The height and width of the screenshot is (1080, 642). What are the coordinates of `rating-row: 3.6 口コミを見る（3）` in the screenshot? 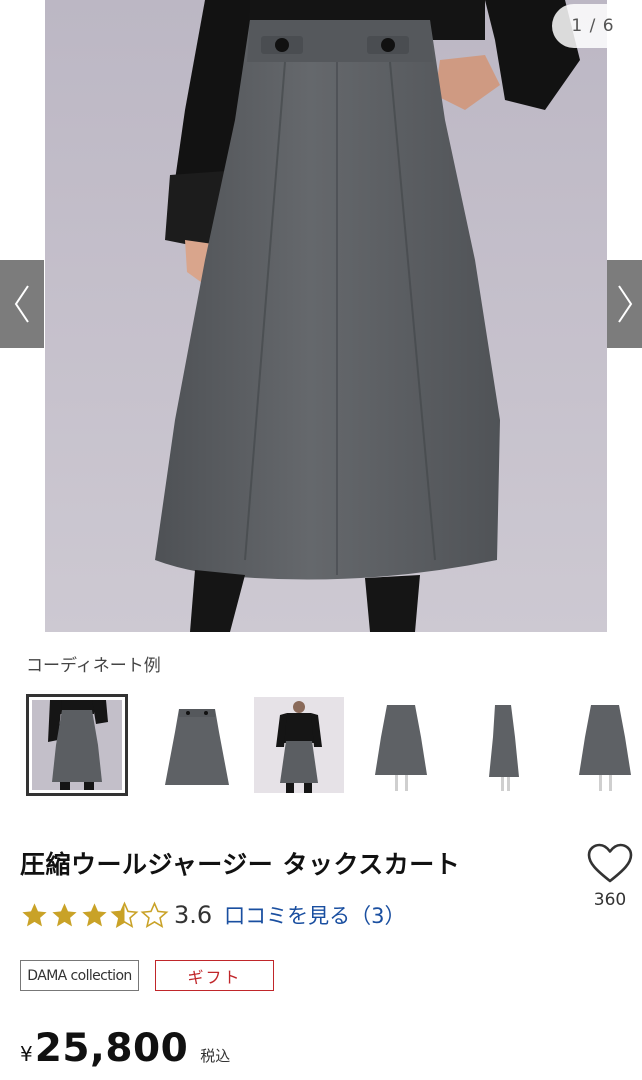 It's located at (213, 915).